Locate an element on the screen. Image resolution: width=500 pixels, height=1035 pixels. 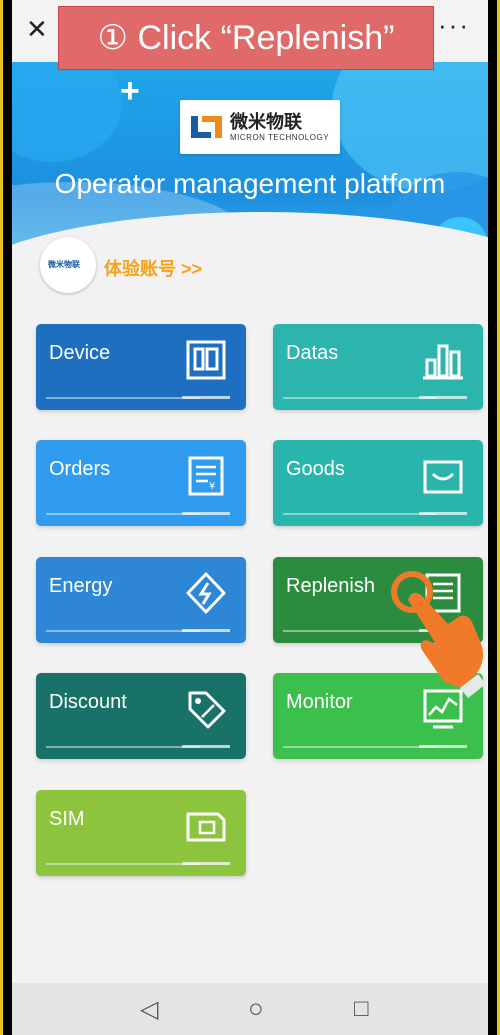
bottom-nav-bar: ◁ ○ □ is located at coordinates (250, 1009).